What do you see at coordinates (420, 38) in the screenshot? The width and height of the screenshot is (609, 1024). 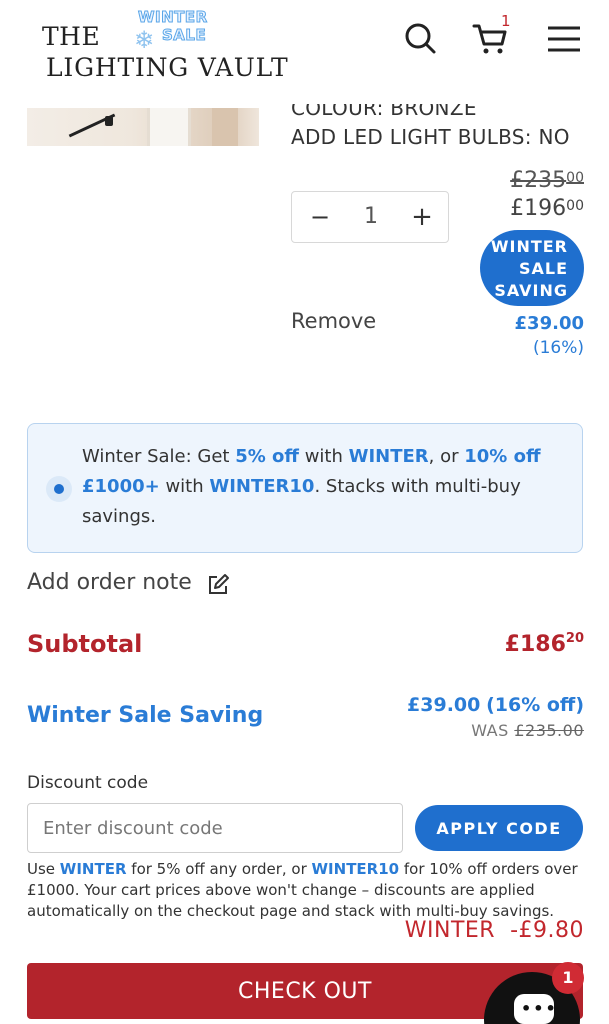 I see `search-icon` at bounding box center [420, 38].